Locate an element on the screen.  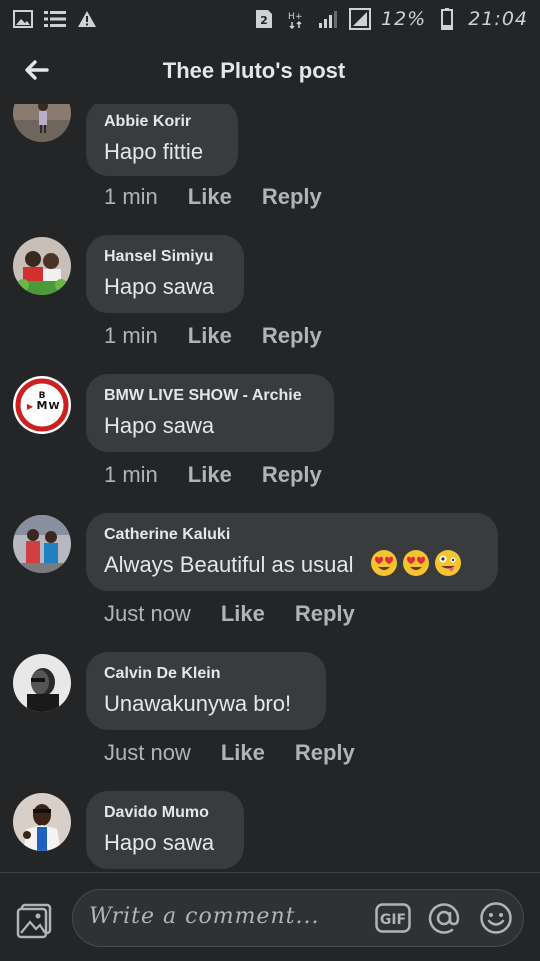
header-bar: Thee Pluto's post is located at coordinates (270, 71).